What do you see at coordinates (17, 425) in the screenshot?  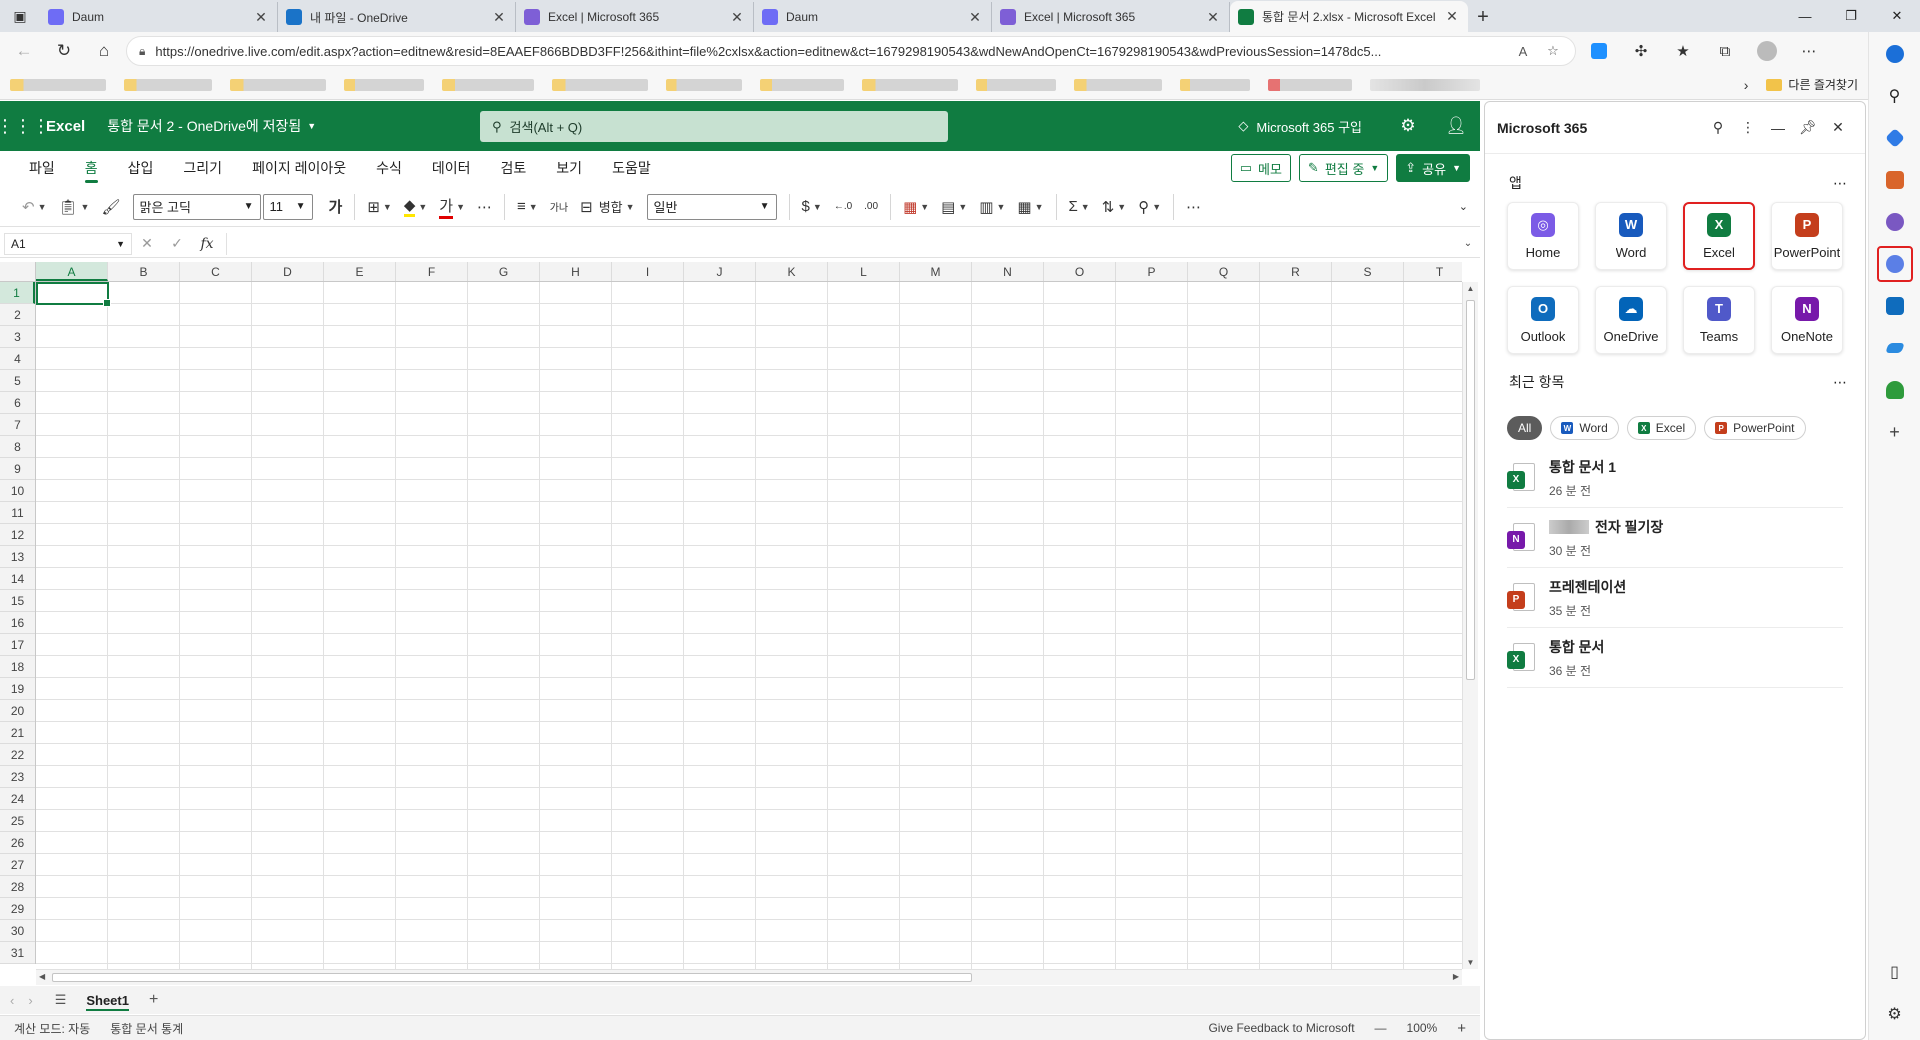 I see `row-header: 7` at bounding box center [17, 425].